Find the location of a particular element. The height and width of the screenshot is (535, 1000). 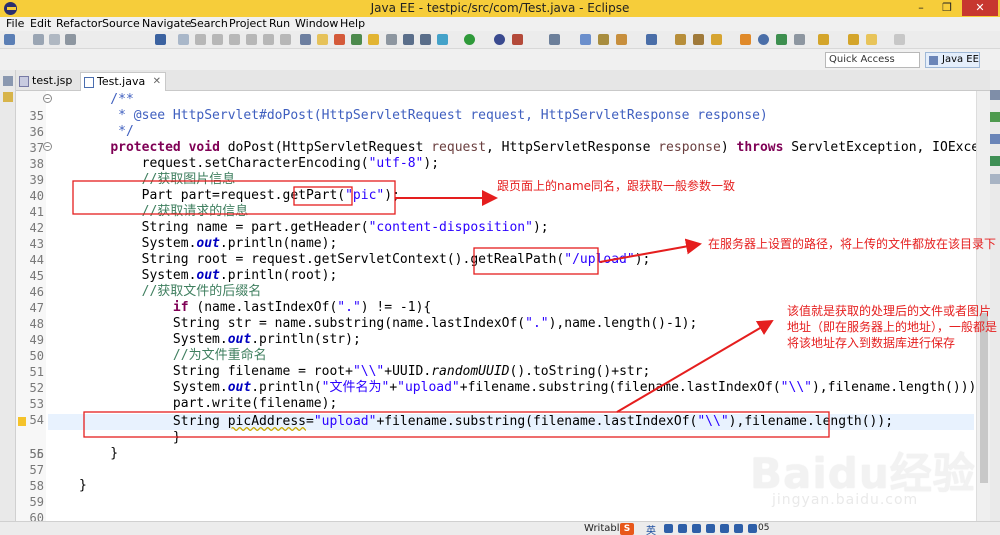

new-class-icon is located at coordinates (621, 39).